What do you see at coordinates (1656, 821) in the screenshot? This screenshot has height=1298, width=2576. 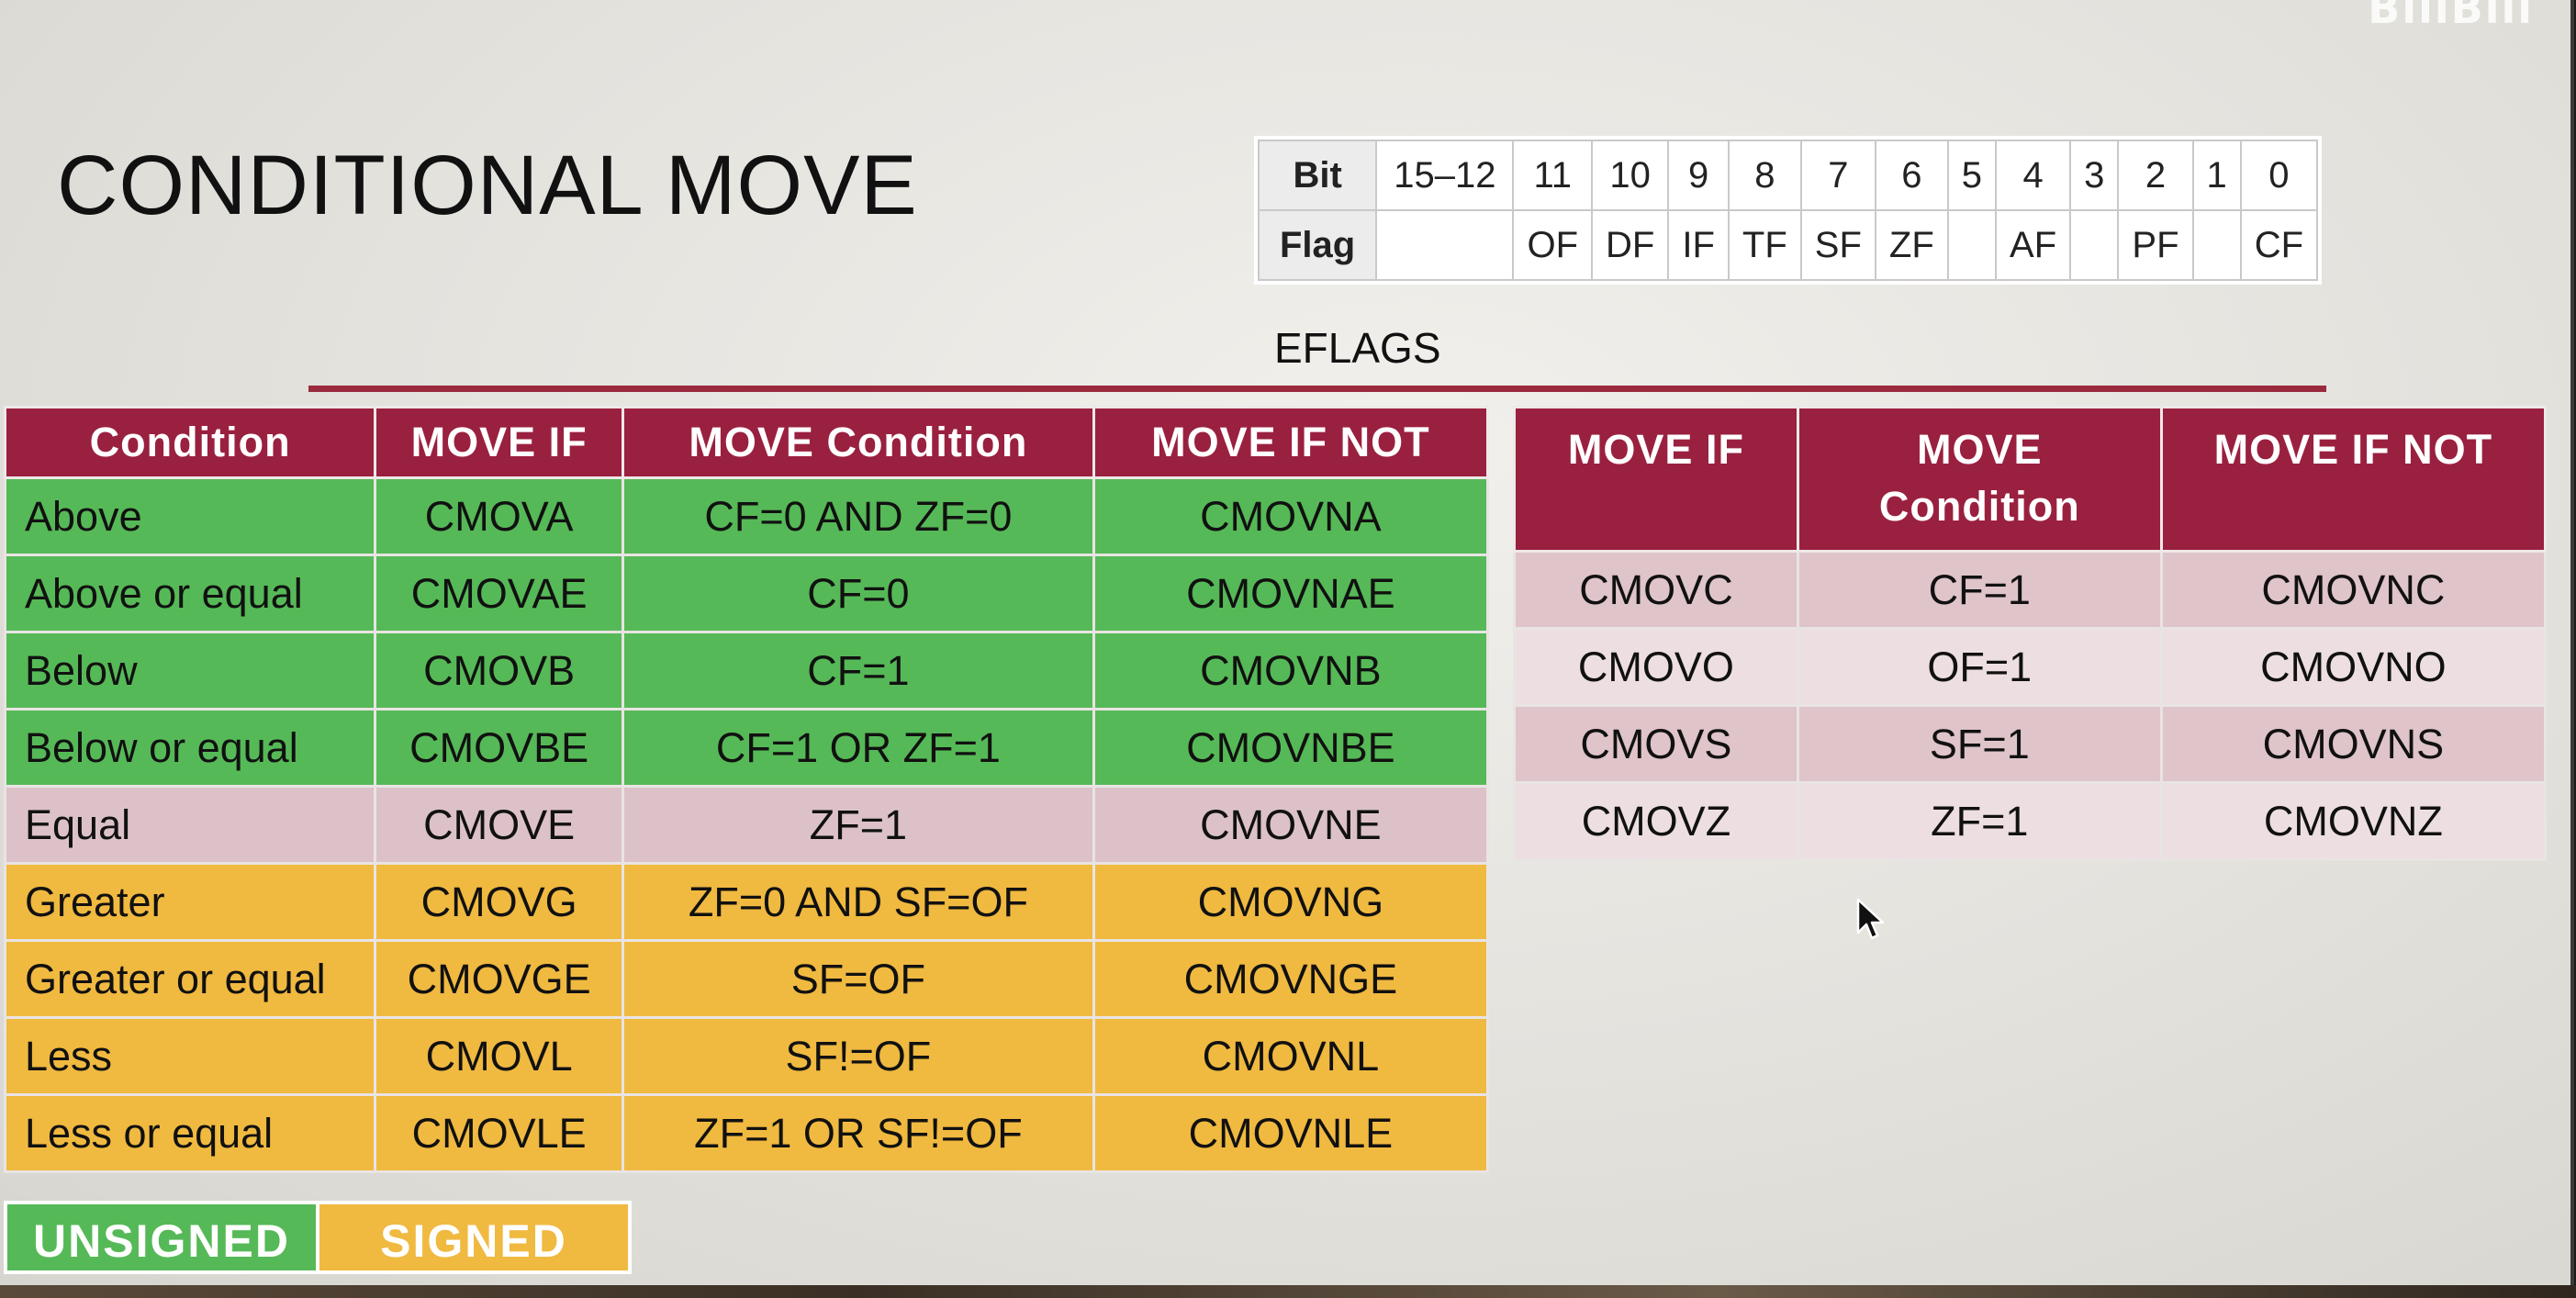 I see `move-if-cell: CMOVZ` at bounding box center [1656, 821].